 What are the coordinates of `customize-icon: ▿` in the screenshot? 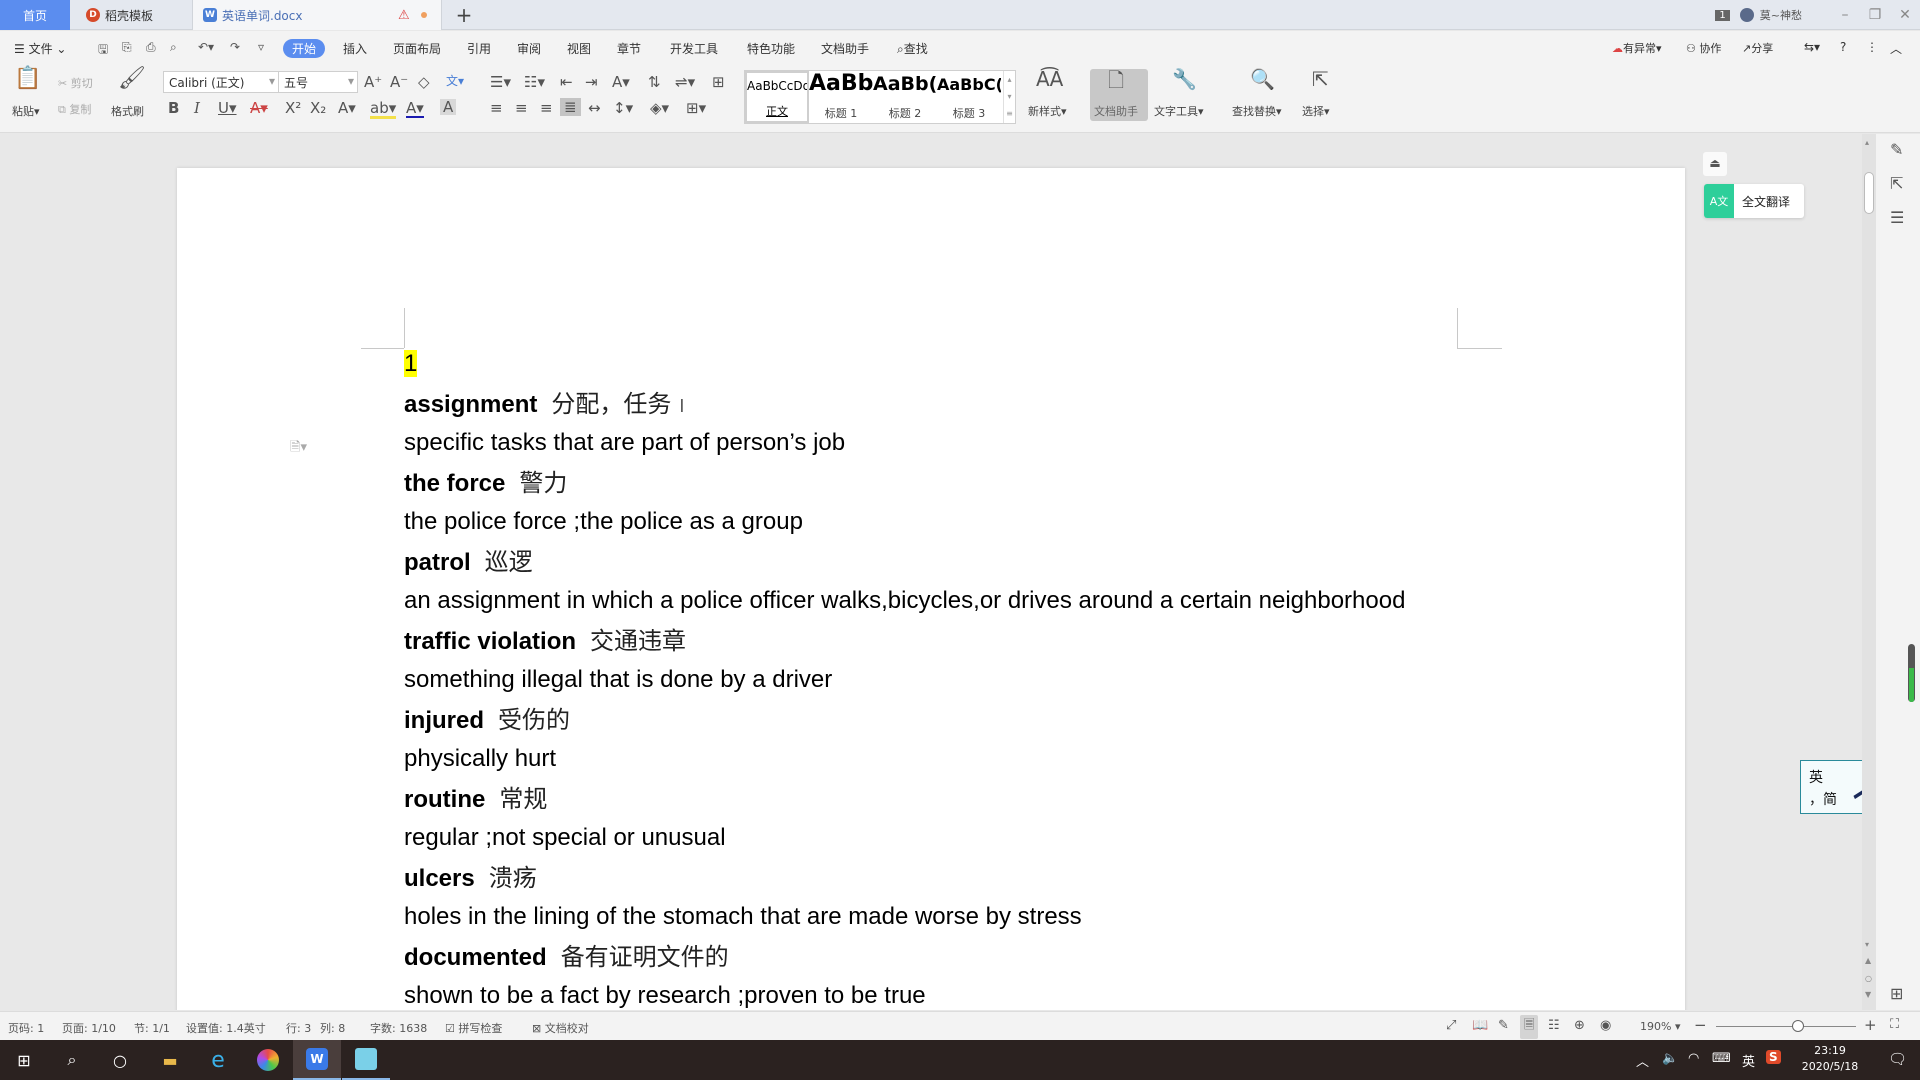 It's located at (261, 47).